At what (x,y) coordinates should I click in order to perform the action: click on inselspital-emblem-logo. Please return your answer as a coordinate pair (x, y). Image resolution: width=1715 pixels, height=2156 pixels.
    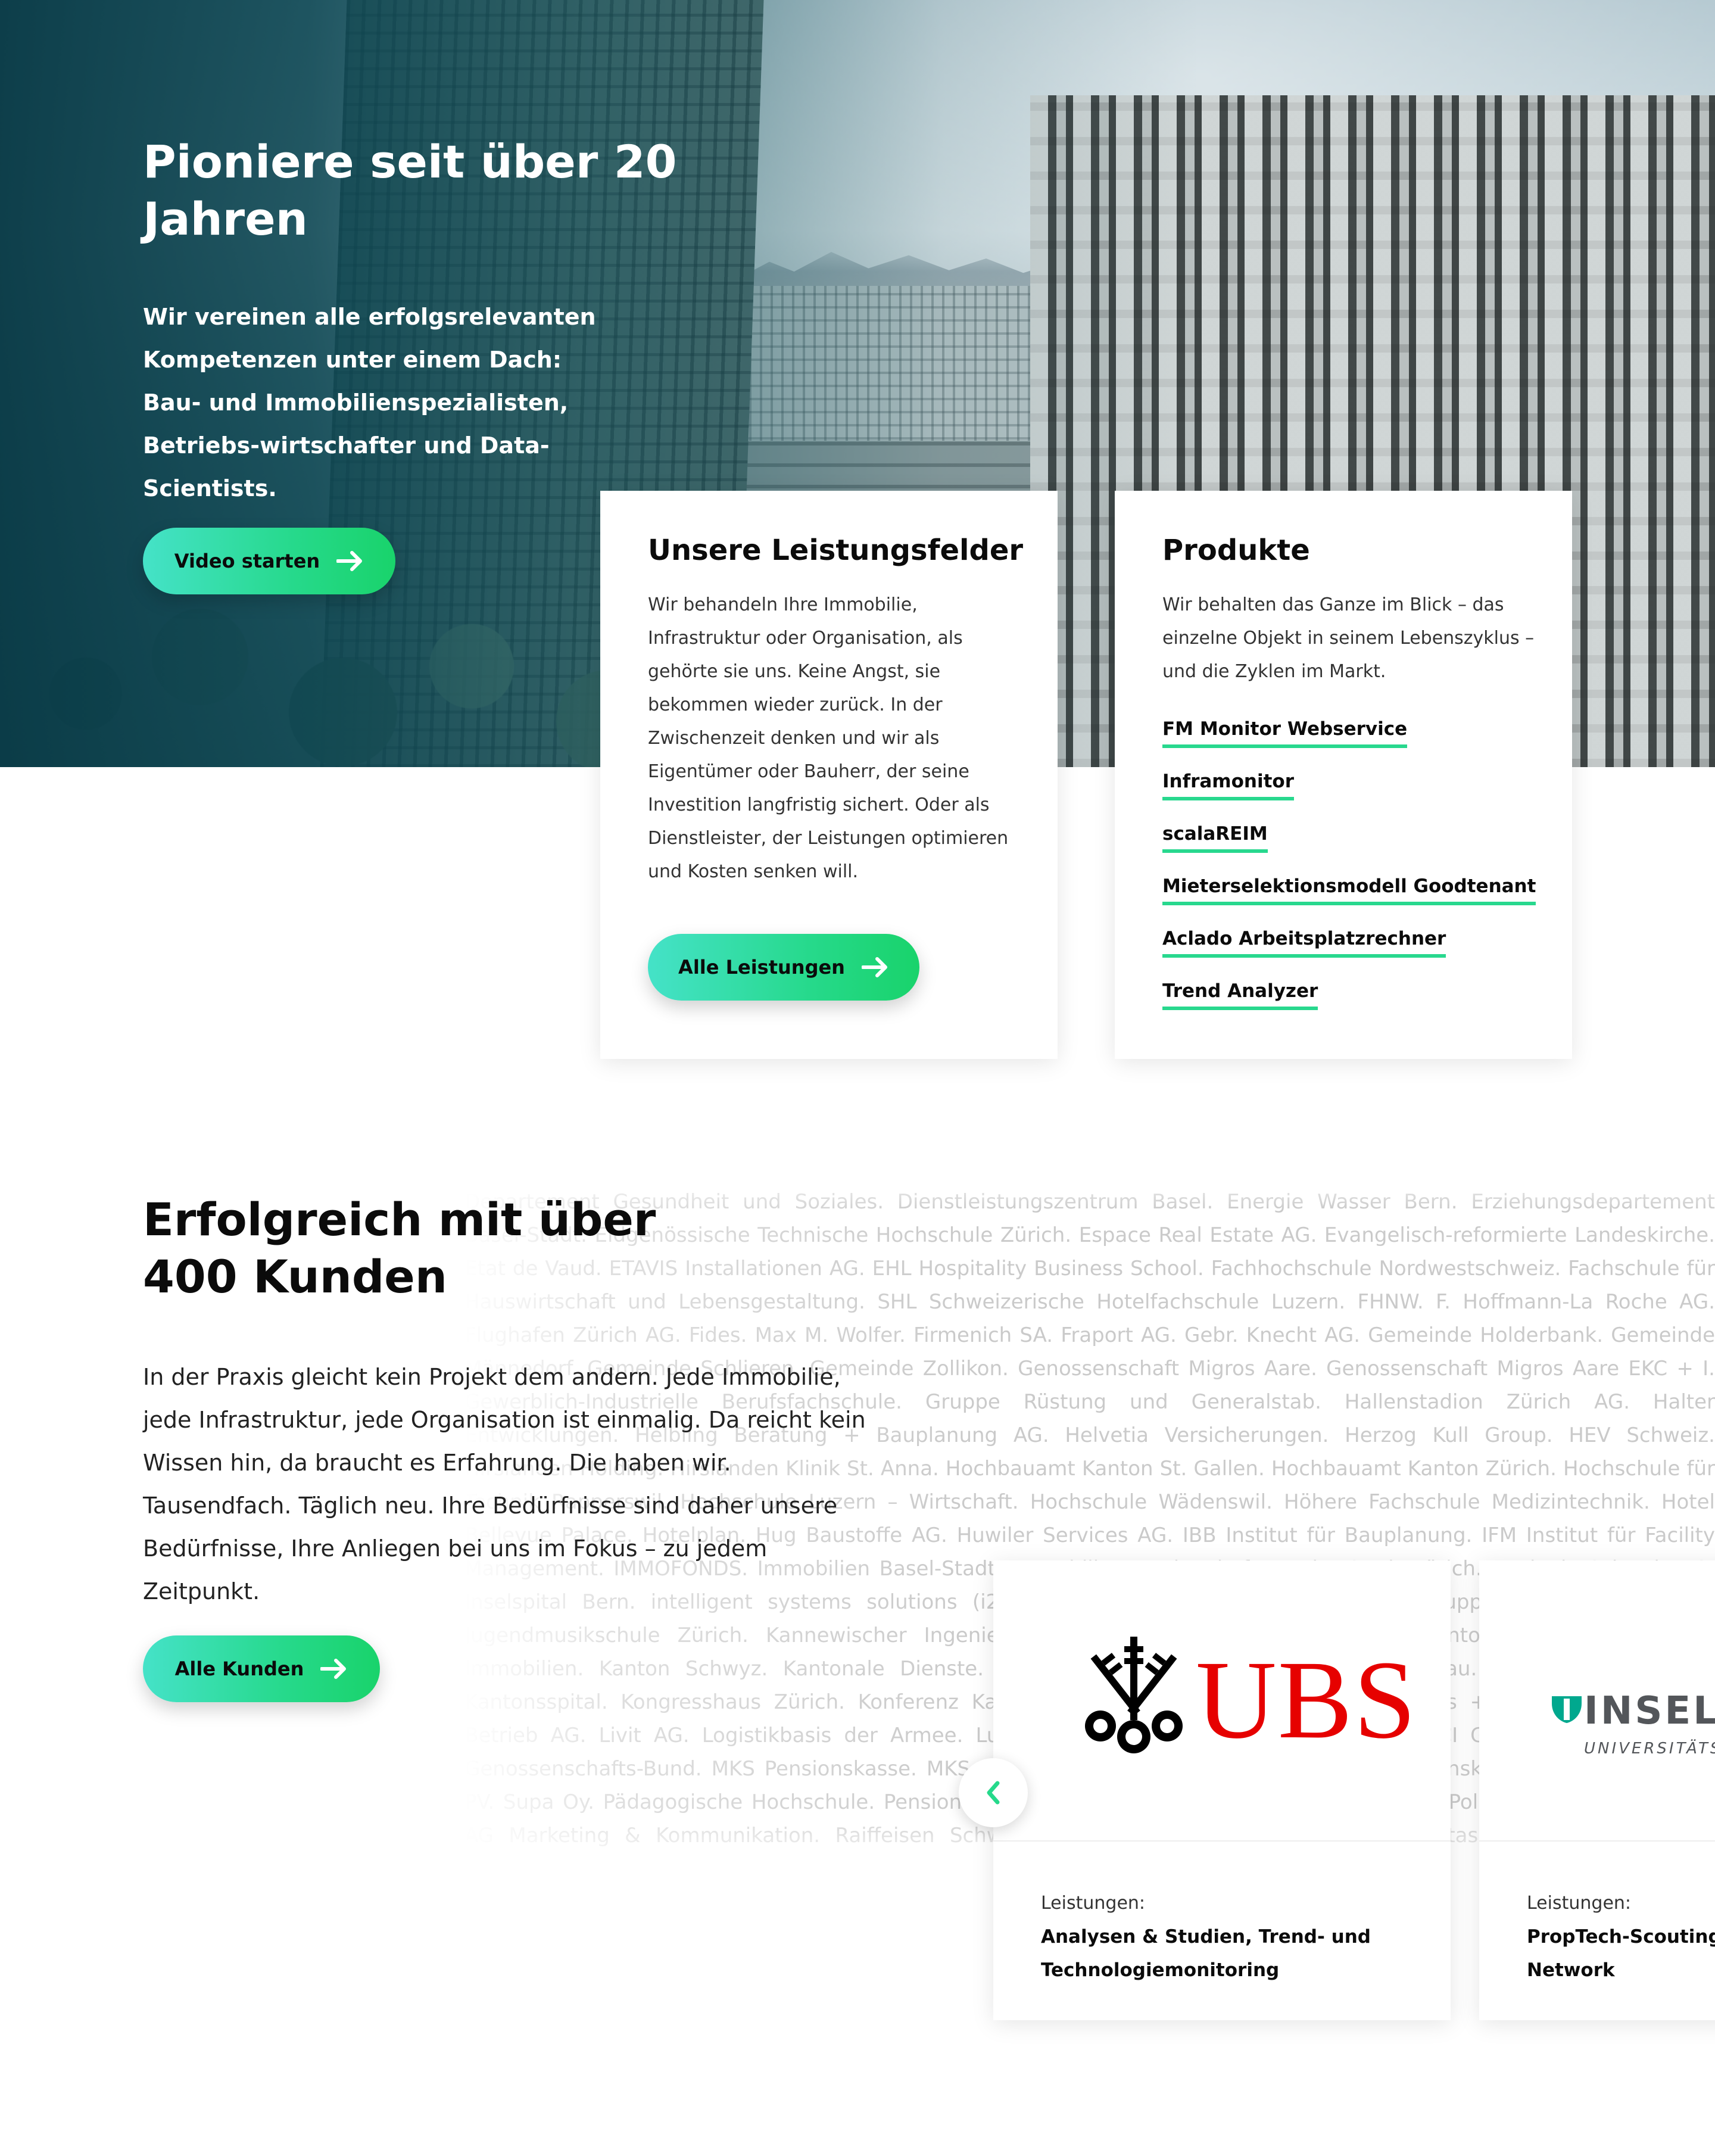
    Looking at the image, I should click on (1567, 1709).